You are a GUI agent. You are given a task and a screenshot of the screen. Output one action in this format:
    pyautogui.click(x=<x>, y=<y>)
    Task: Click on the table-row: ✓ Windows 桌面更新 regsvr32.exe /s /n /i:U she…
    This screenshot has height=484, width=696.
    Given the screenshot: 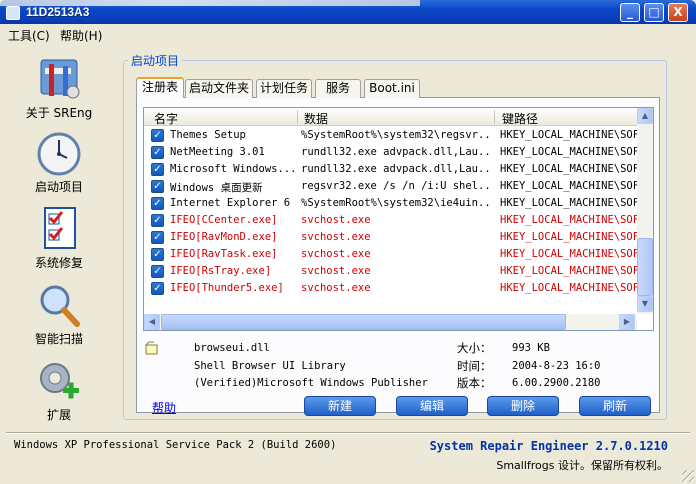 What is the action you would take?
    pyautogui.click(x=390, y=186)
    